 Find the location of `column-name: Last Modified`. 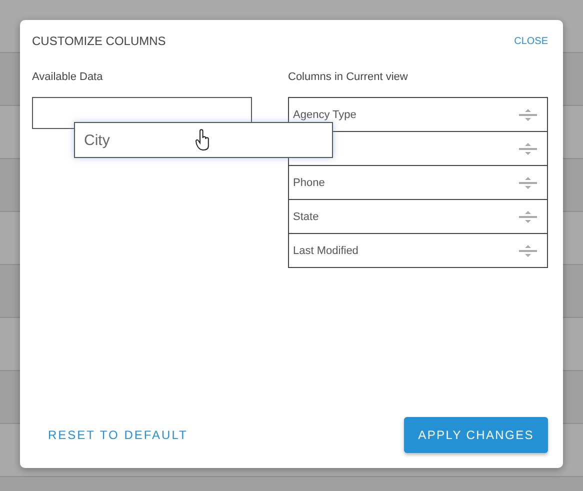

column-name: Last Modified is located at coordinates (325, 250).